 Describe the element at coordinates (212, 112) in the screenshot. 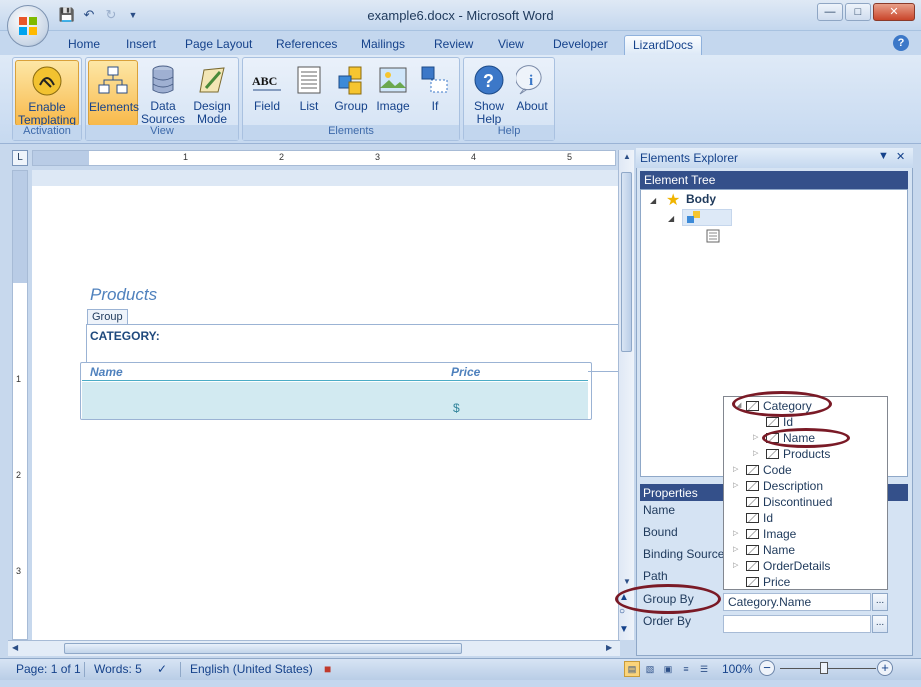

I see `design-mode-label: Design Mode` at that location.